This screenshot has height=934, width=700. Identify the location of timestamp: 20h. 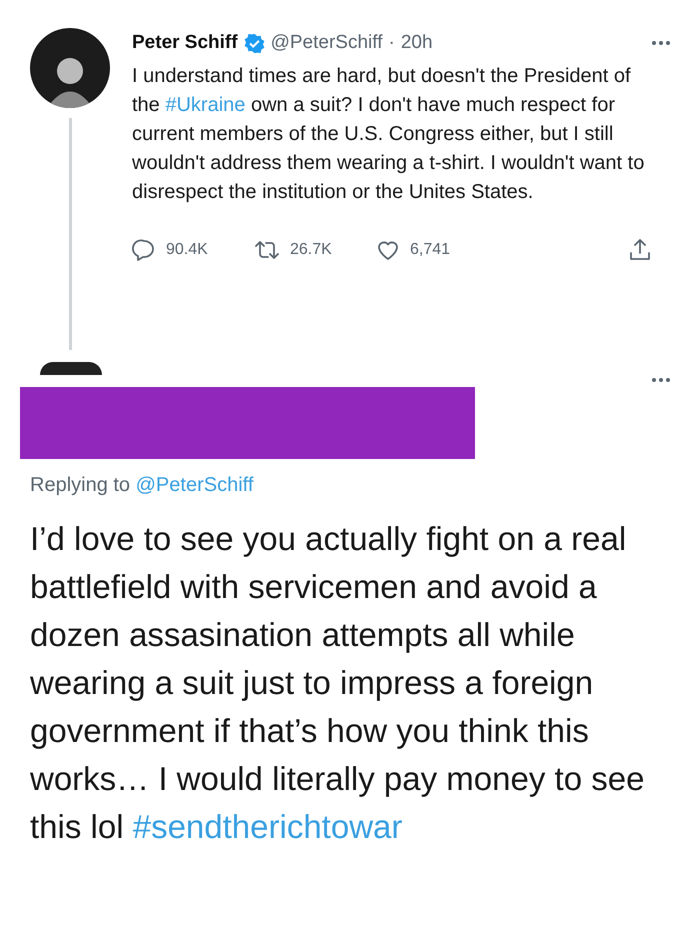
(416, 43).